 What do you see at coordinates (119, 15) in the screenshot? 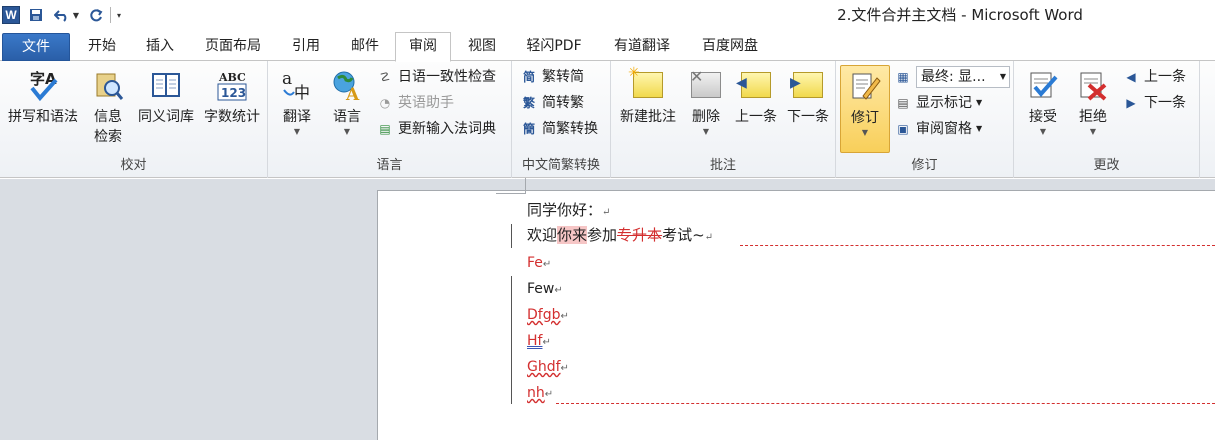
I see `customize-qat-icon: ▾` at bounding box center [119, 15].